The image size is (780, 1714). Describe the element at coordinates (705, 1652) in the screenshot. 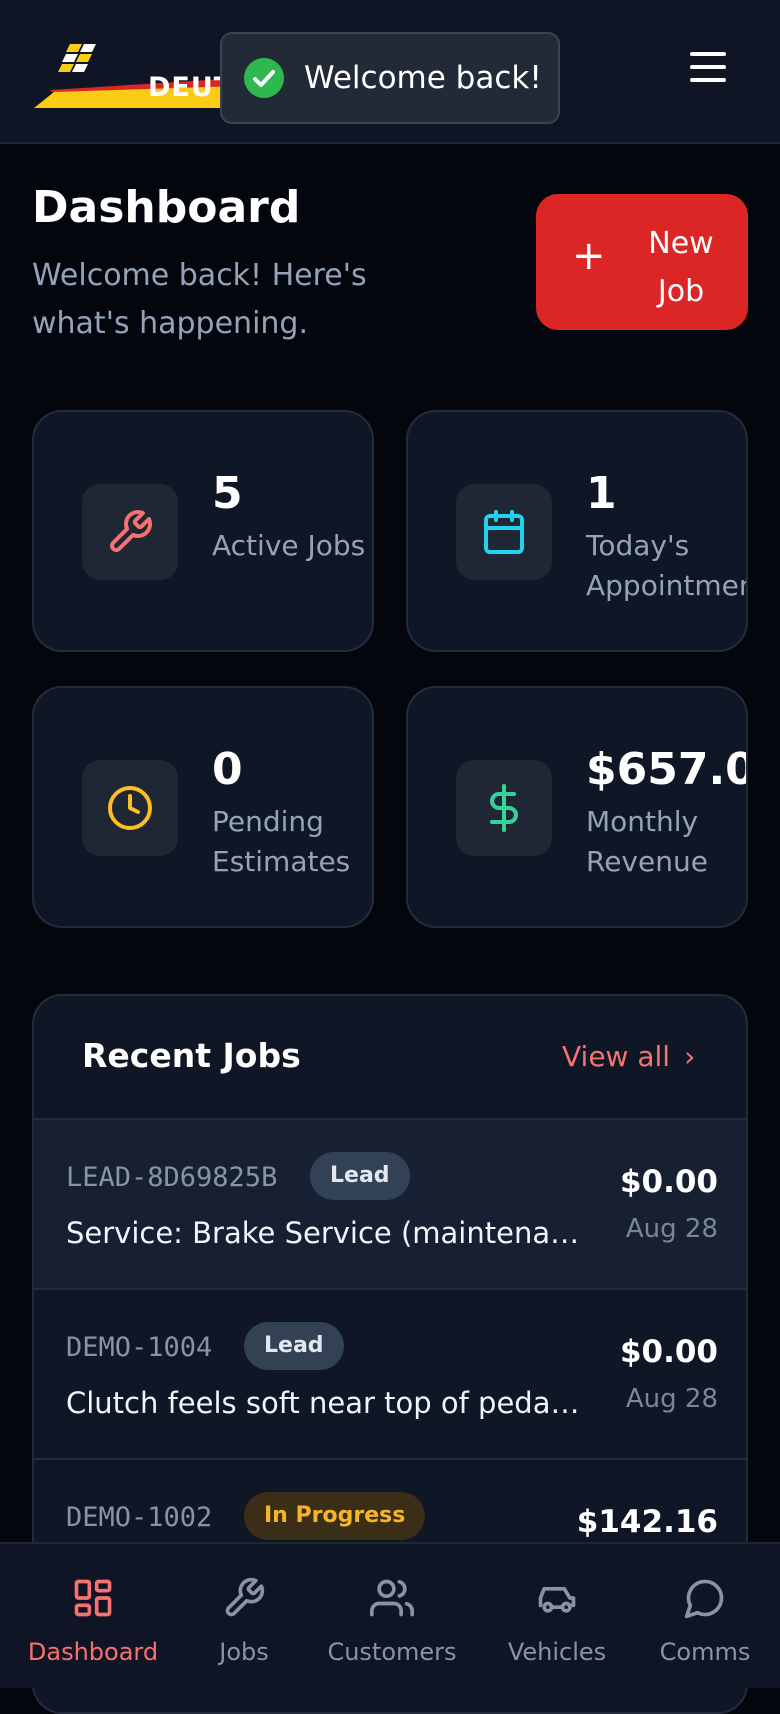

I see `nav-label: Comms` at that location.